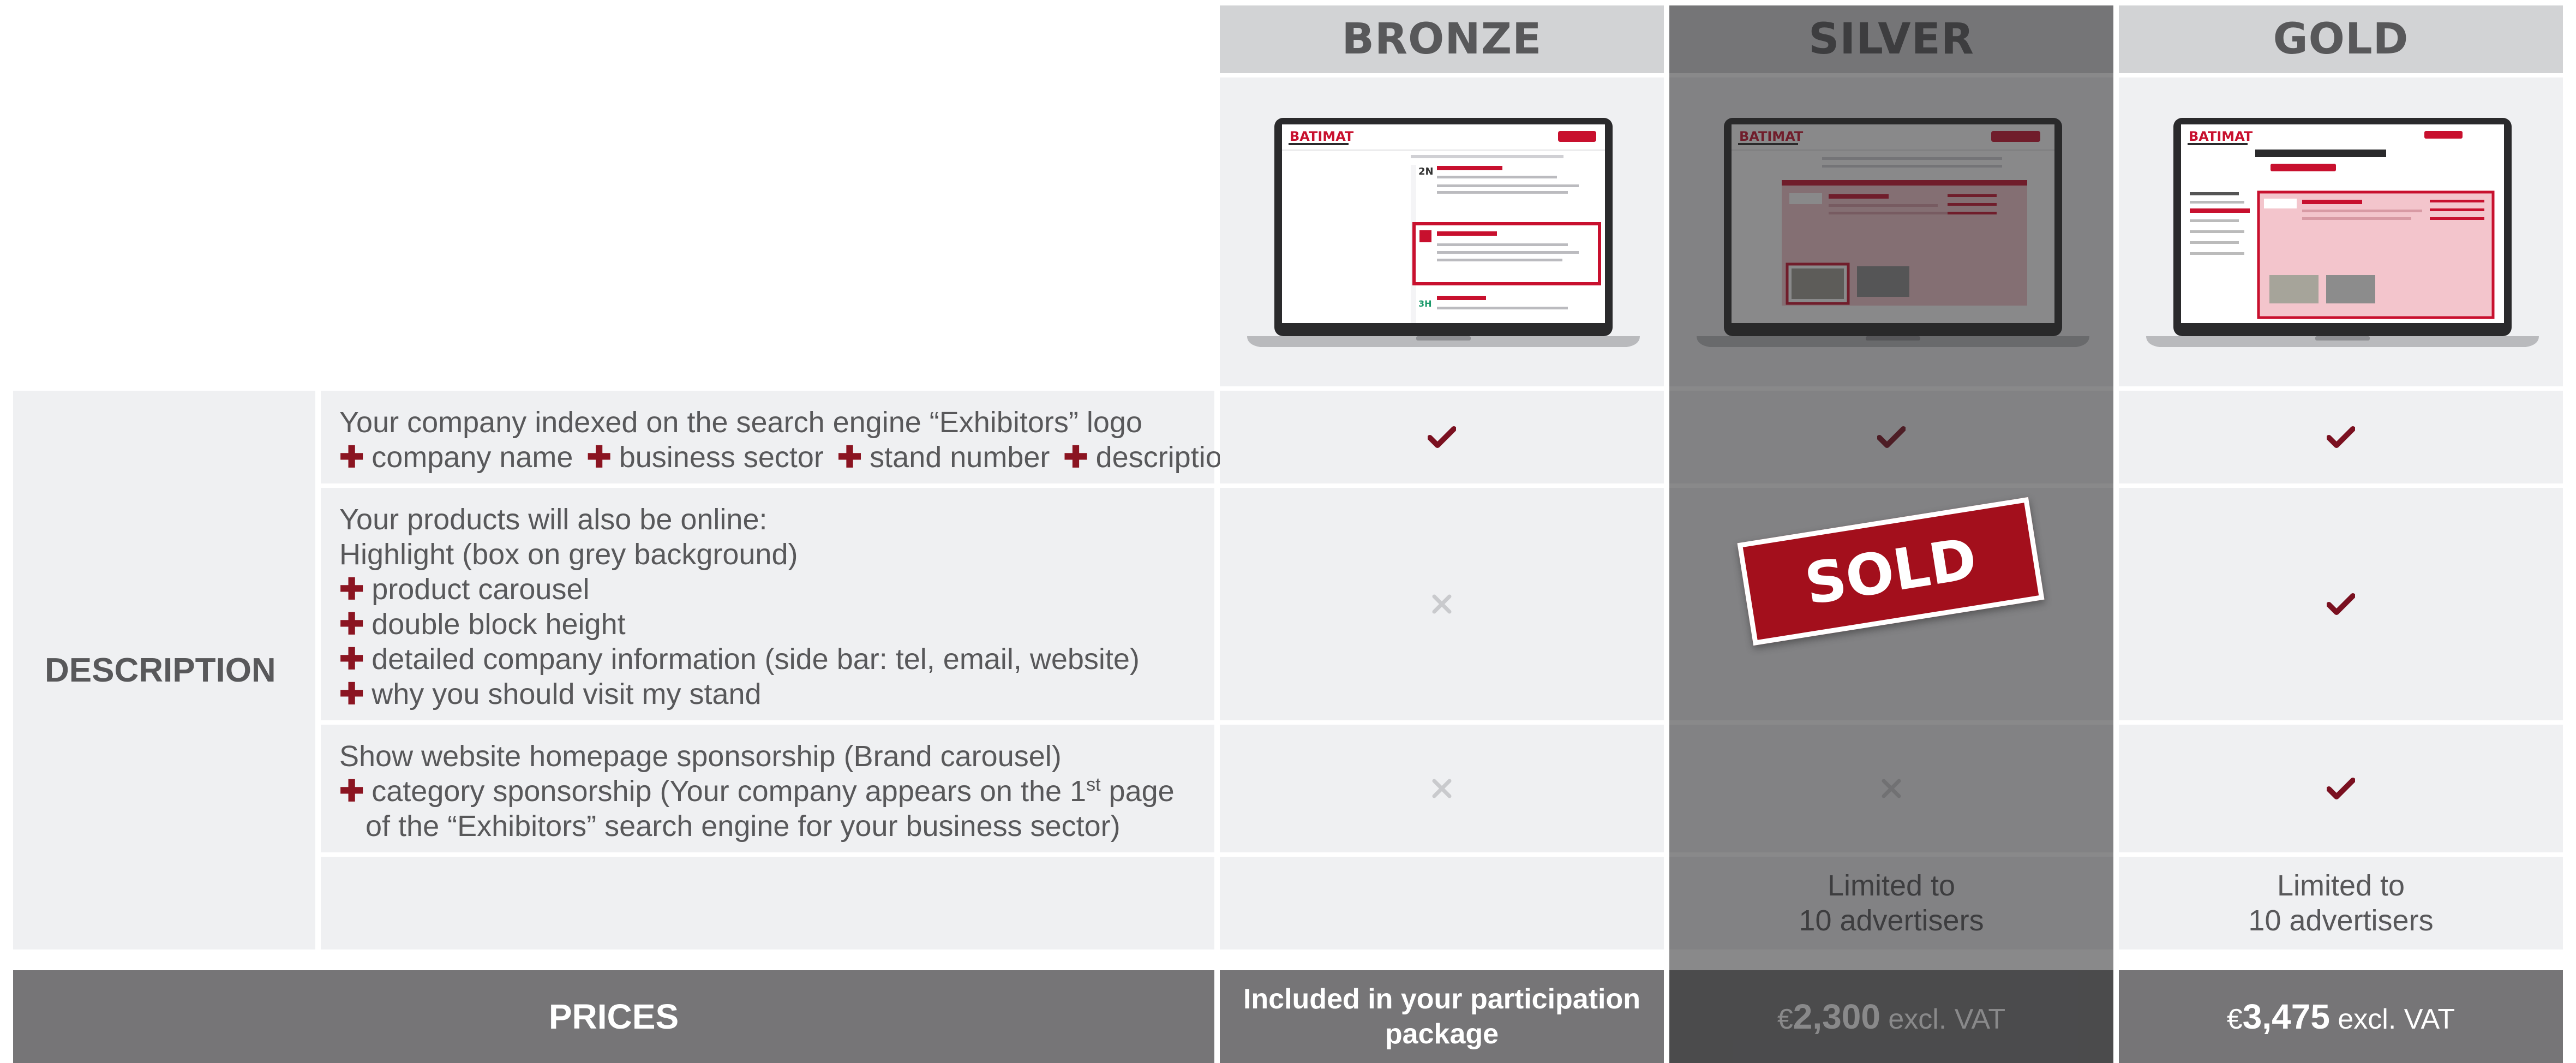 This screenshot has width=2576, height=1063. Describe the element at coordinates (161, 670) in the screenshot. I see `description-label: DESCRIPTION` at that location.